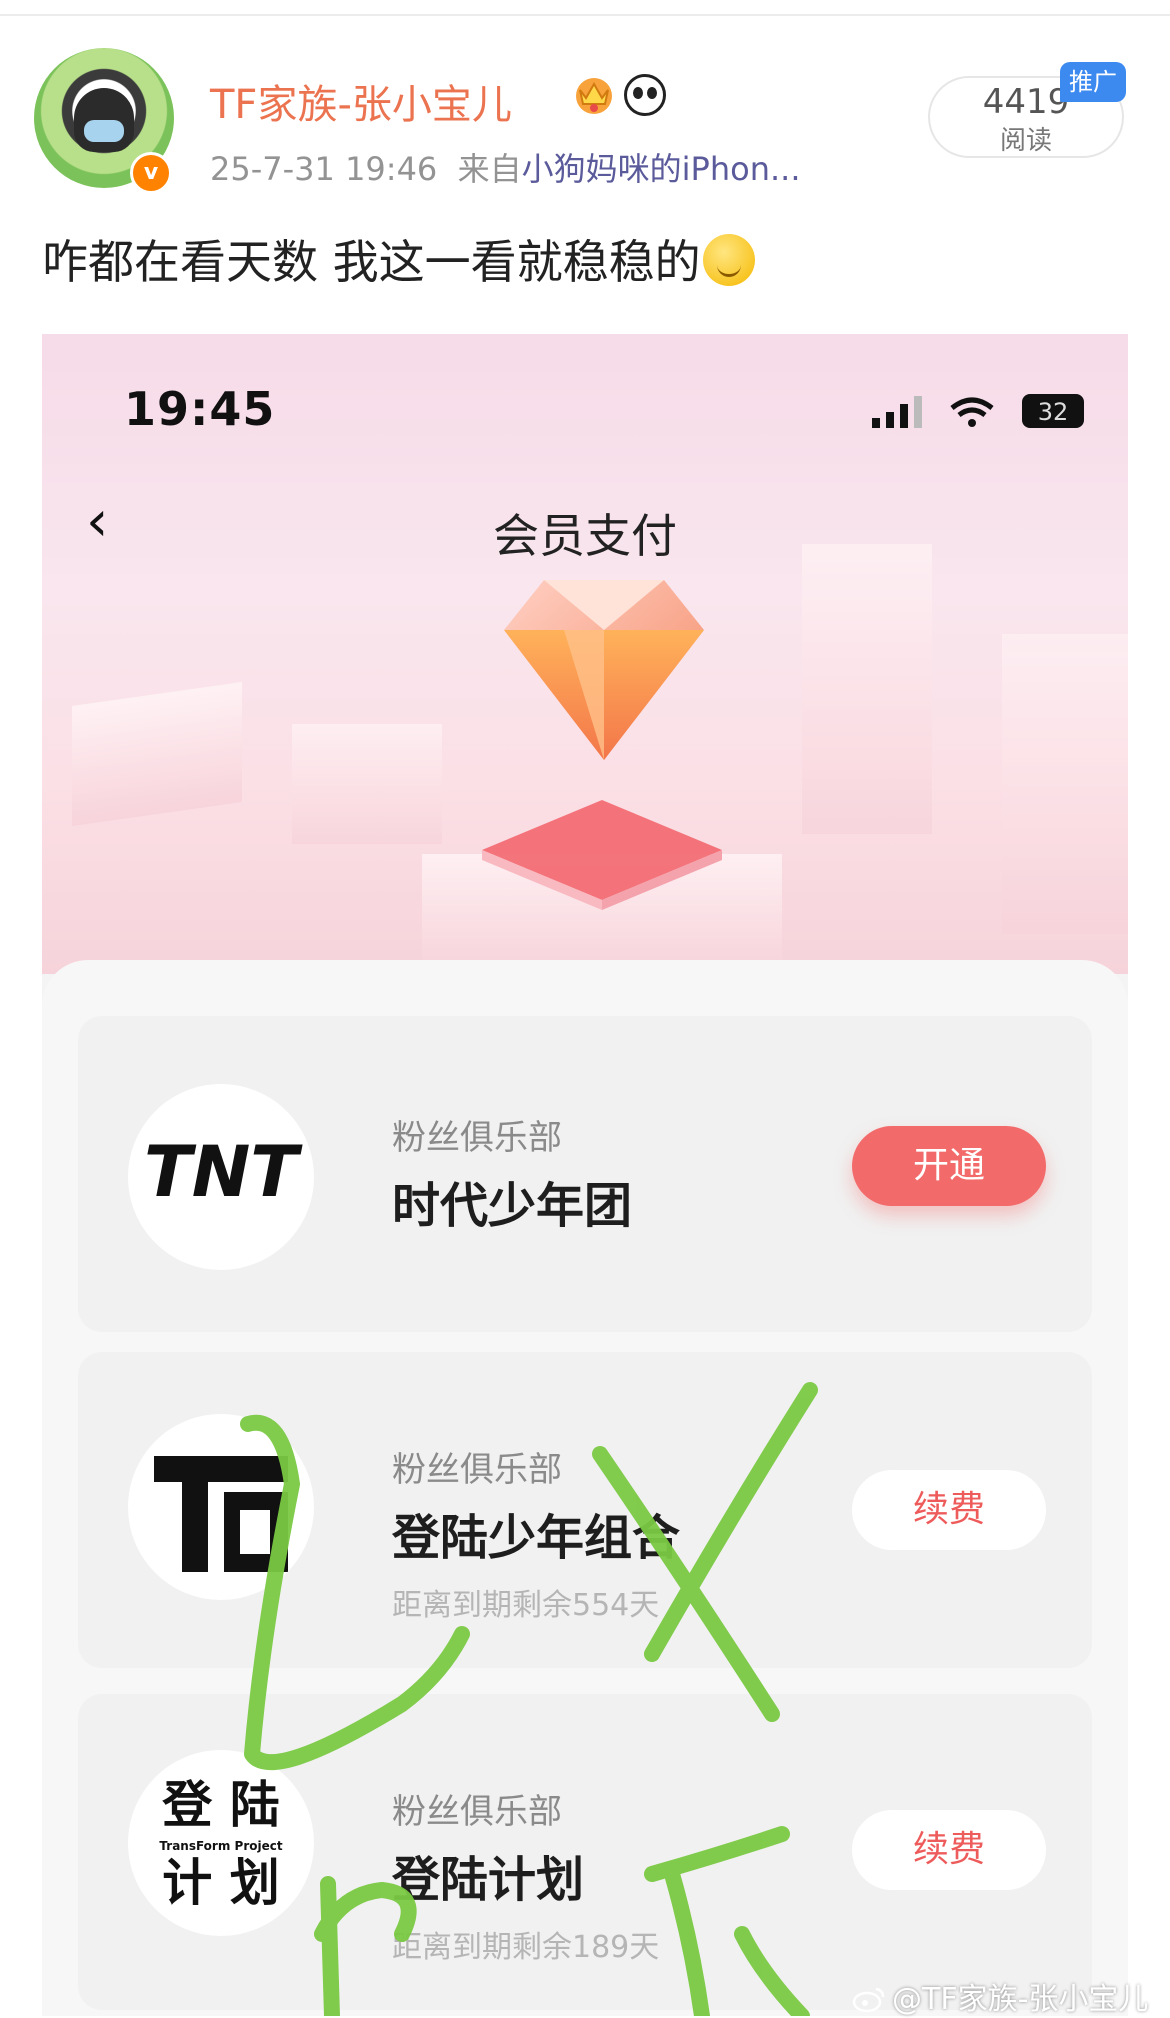 The height and width of the screenshot is (2018, 1170). I want to click on club-name: 登陆少年组合, so click(536, 1538).